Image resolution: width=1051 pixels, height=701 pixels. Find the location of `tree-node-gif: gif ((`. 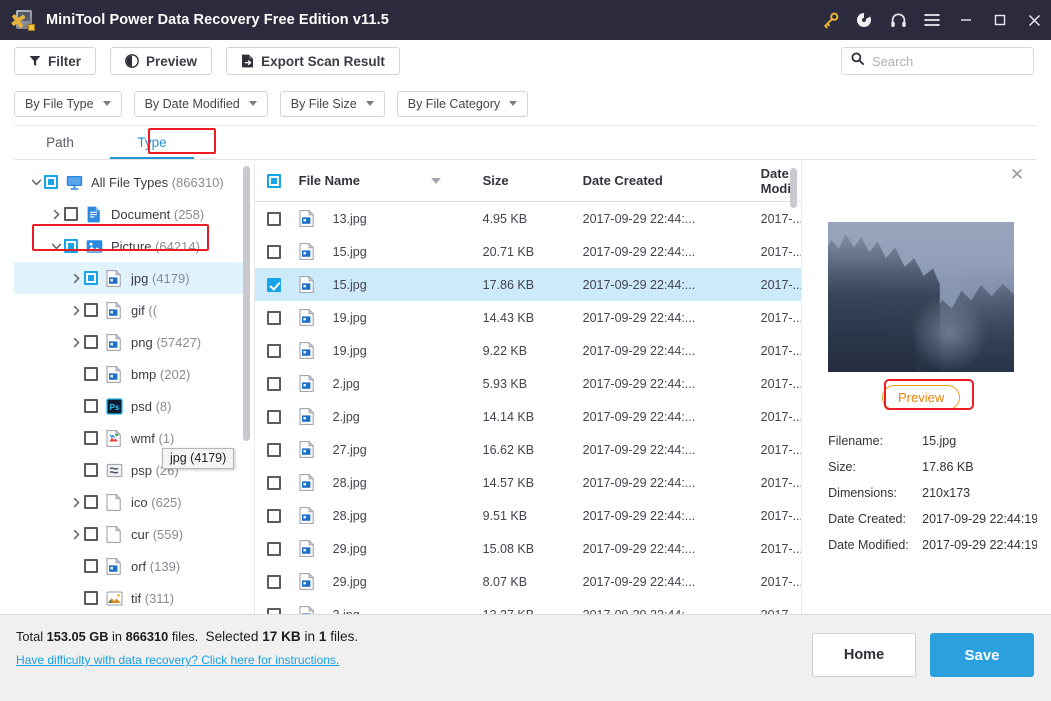

tree-node-gif: gif (( is located at coordinates (130, 310).